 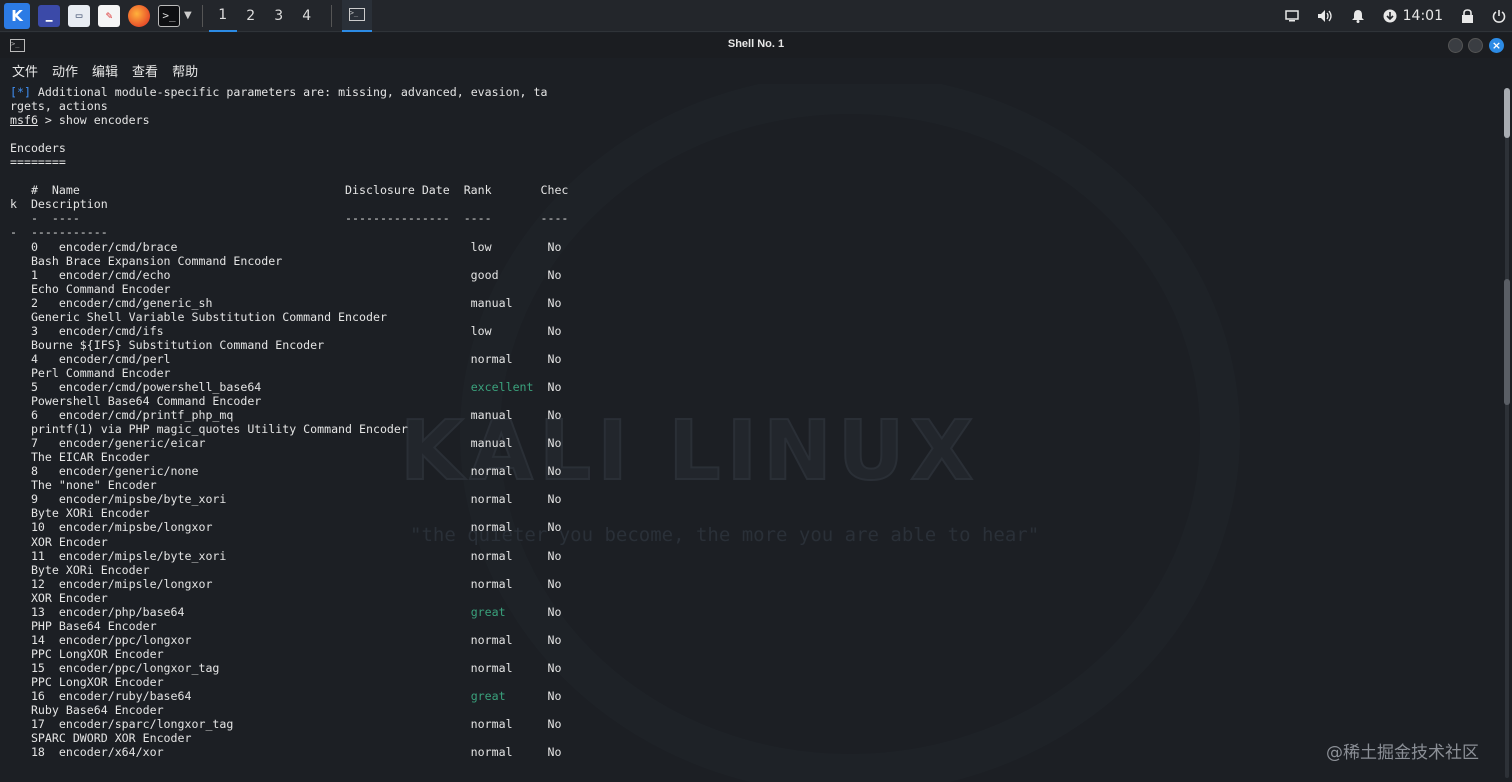 I want to click on terminal-text: [*], so click(x=20, y=92).